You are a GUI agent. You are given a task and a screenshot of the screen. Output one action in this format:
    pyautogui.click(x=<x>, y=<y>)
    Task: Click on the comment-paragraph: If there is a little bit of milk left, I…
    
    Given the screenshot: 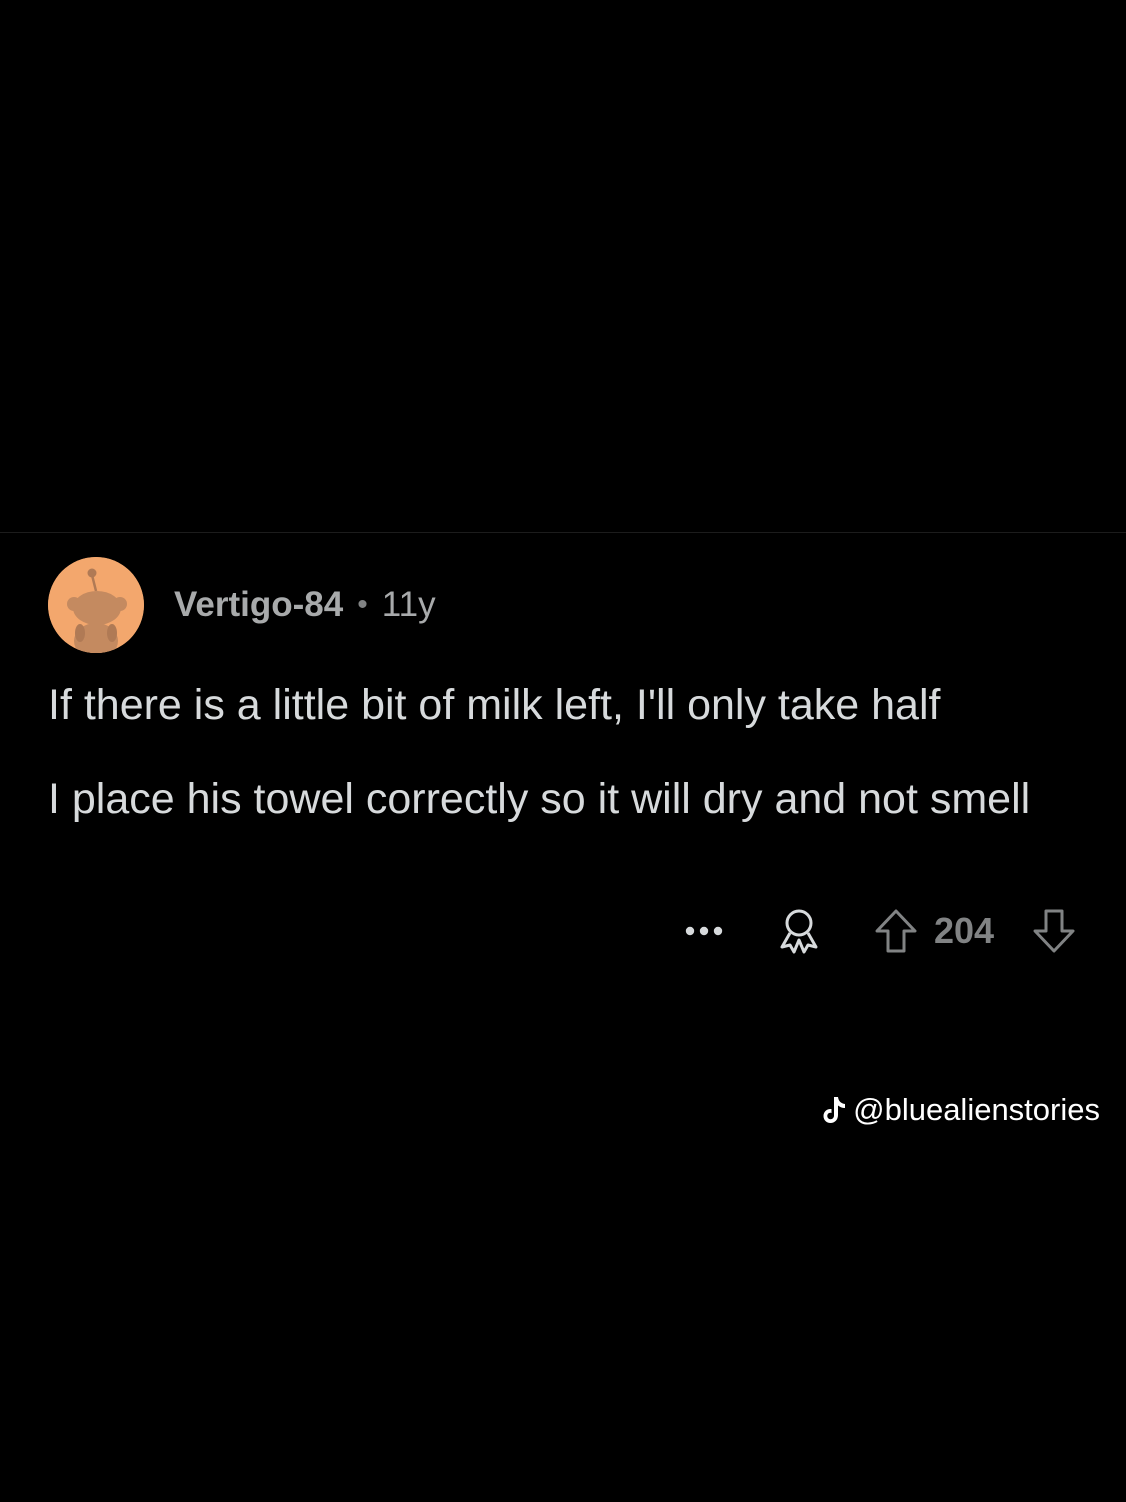 What is the action you would take?
    pyautogui.click(x=494, y=705)
    